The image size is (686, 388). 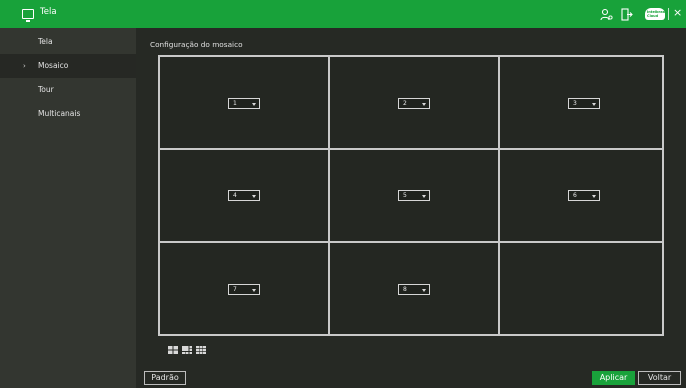 What do you see at coordinates (235, 103) in the screenshot?
I see `channel-value: 1` at bounding box center [235, 103].